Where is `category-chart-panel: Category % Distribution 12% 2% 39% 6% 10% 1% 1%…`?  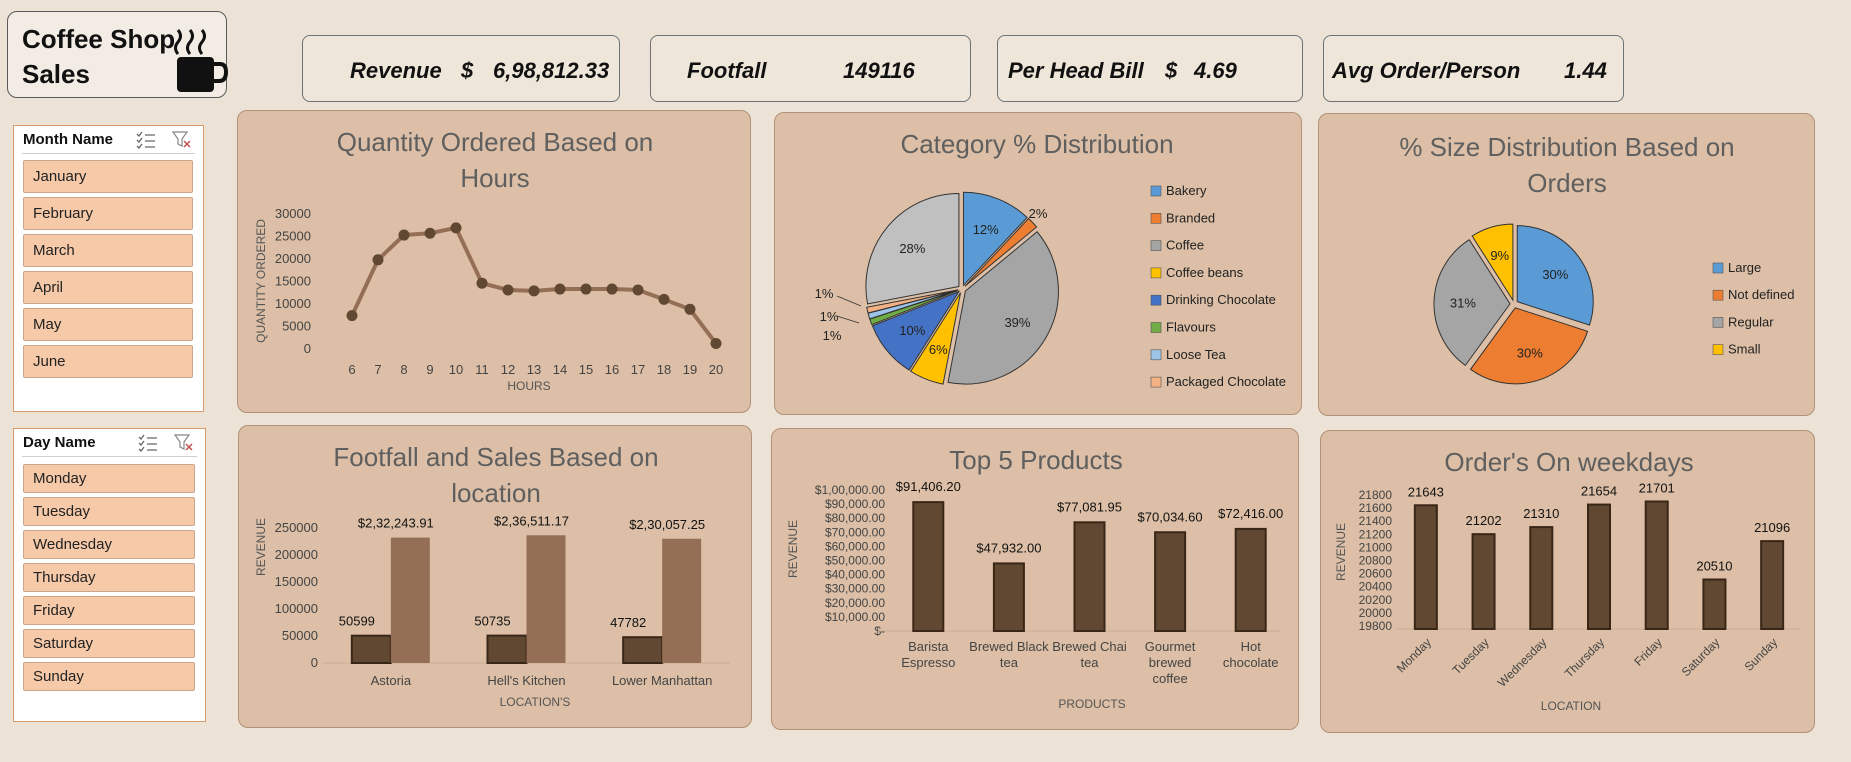 category-chart-panel: Category % Distribution 12% 2% 39% 6% 10% 1% 1%… is located at coordinates (1038, 263).